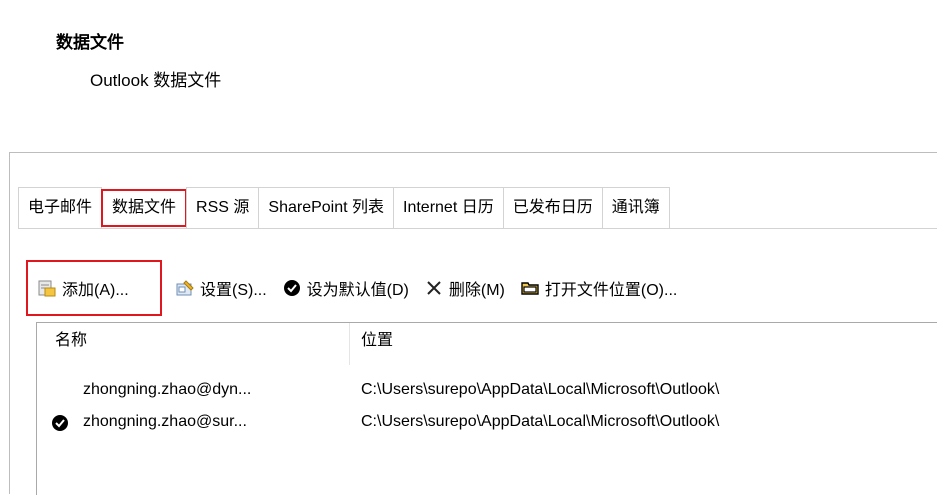  Describe the element at coordinates (60, 422) in the screenshot. I see `default-check-icon` at that location.